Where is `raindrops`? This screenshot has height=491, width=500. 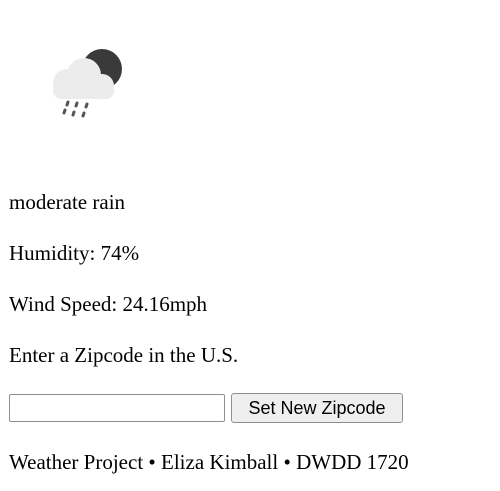
raindrops is located at coordinates (75, 109).